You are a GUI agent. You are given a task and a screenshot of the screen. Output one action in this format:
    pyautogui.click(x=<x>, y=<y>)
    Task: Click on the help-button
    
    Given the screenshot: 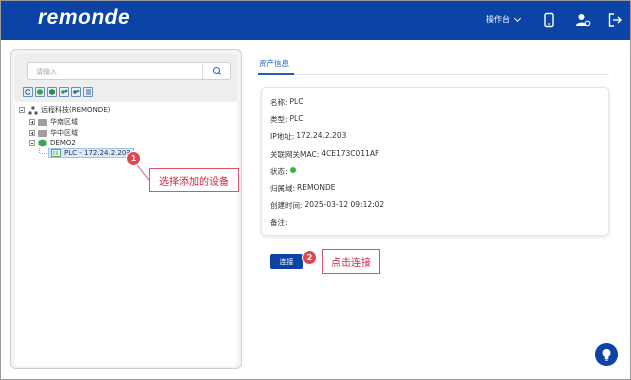 What is the action you would take?
    pyautogui.click(x=606, y=354)
    